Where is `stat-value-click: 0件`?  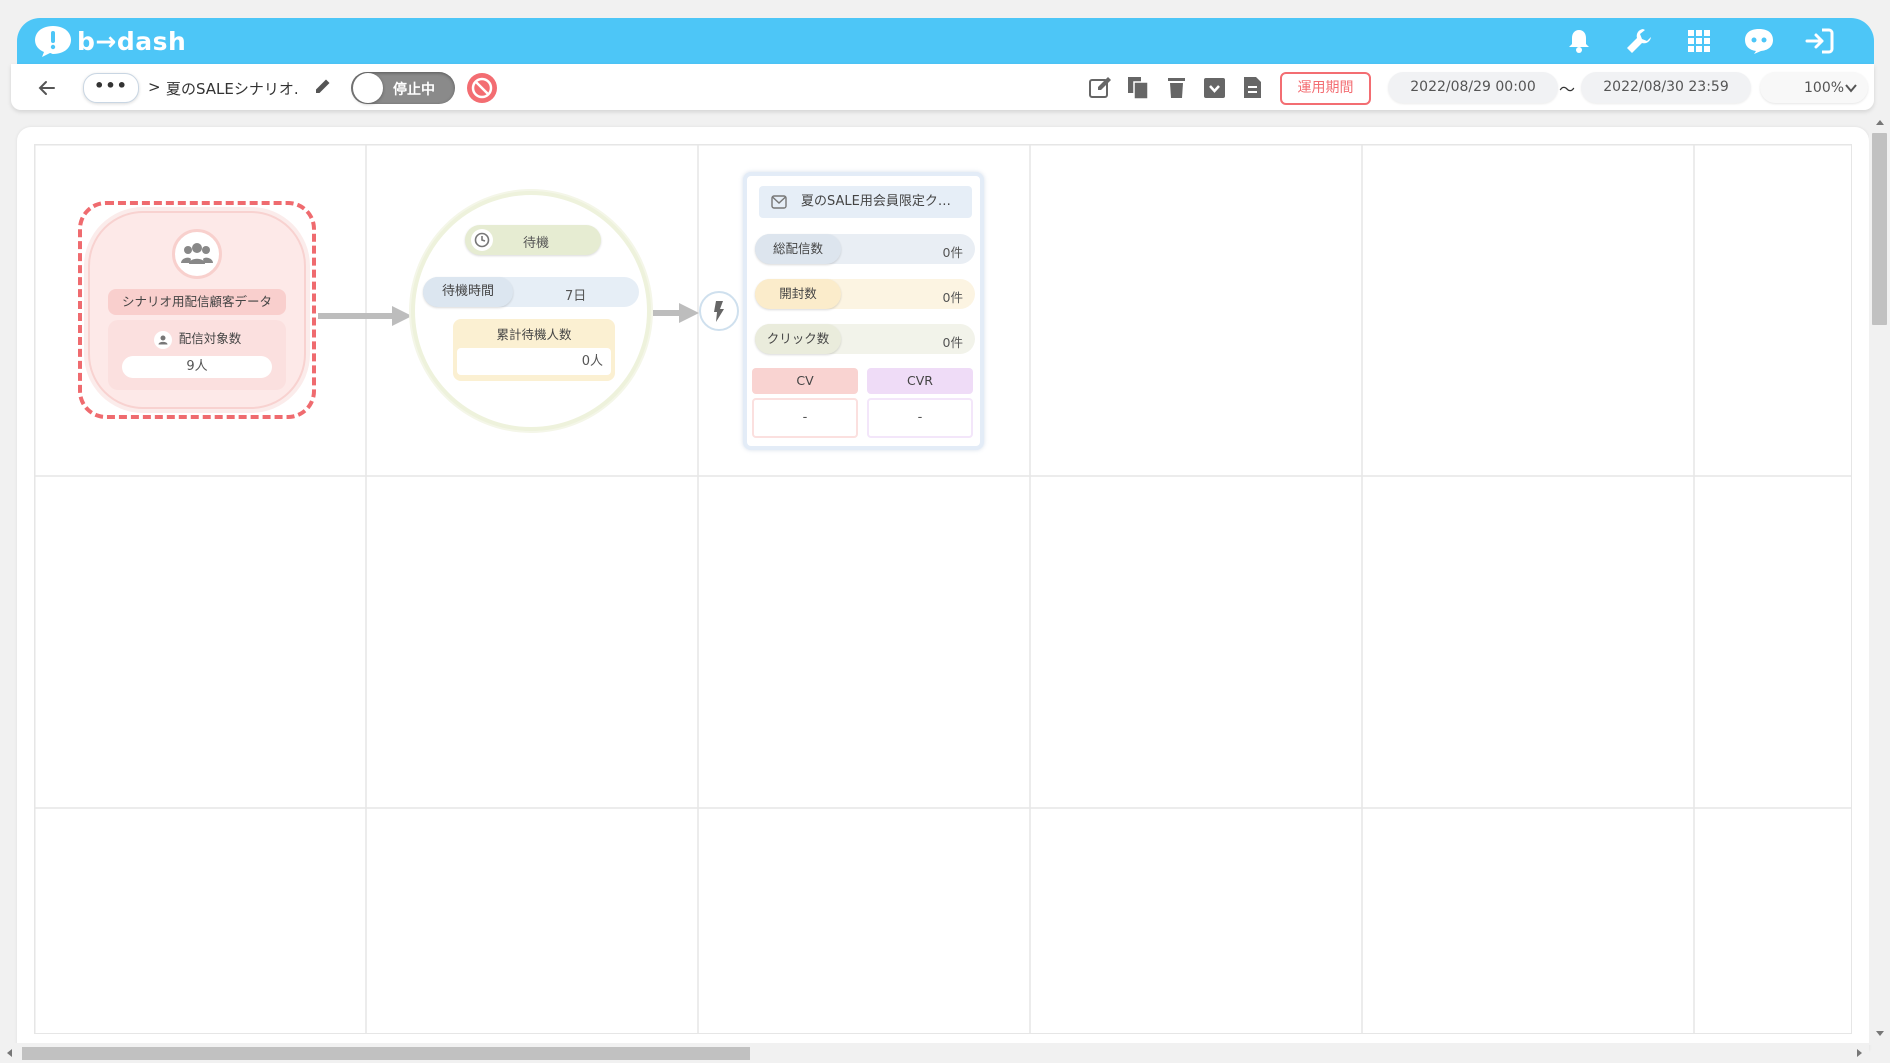 stat-value-click: 0件 is located at coordinates (952, 342).